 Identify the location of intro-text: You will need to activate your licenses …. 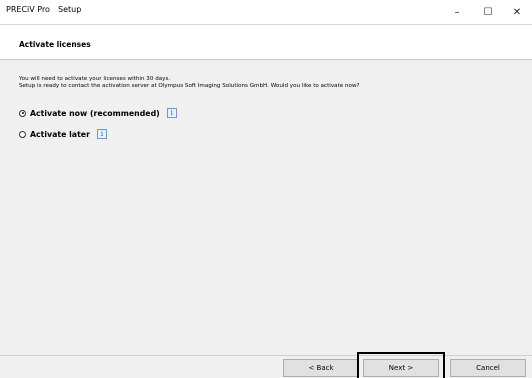
(189, 83).